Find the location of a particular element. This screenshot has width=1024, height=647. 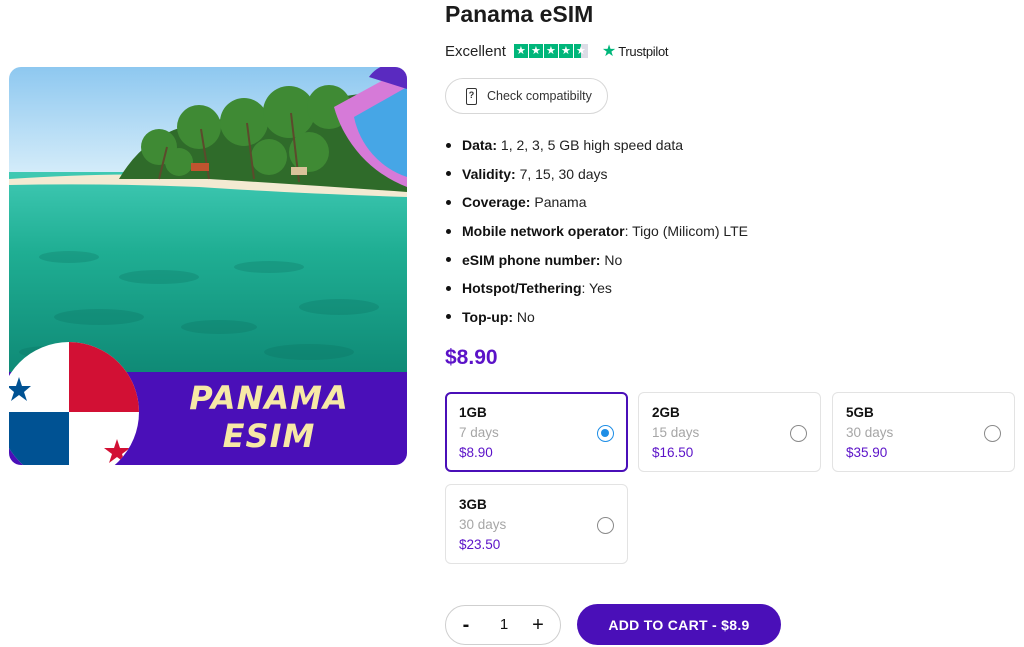

plan-price: $35.90 is located at coordinates (867, 452).